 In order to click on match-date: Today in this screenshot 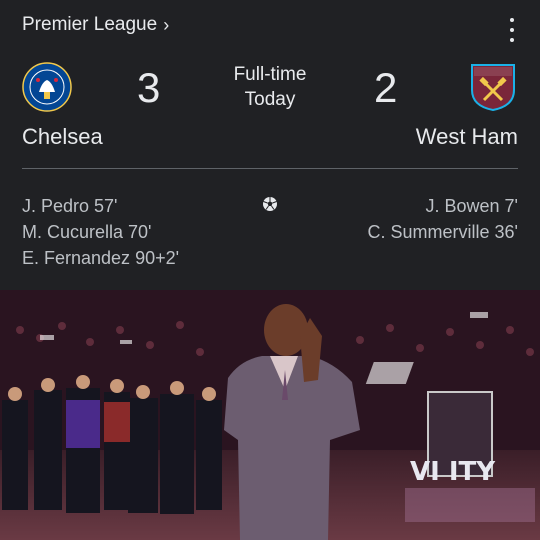, I will do `click(270, 99)`.